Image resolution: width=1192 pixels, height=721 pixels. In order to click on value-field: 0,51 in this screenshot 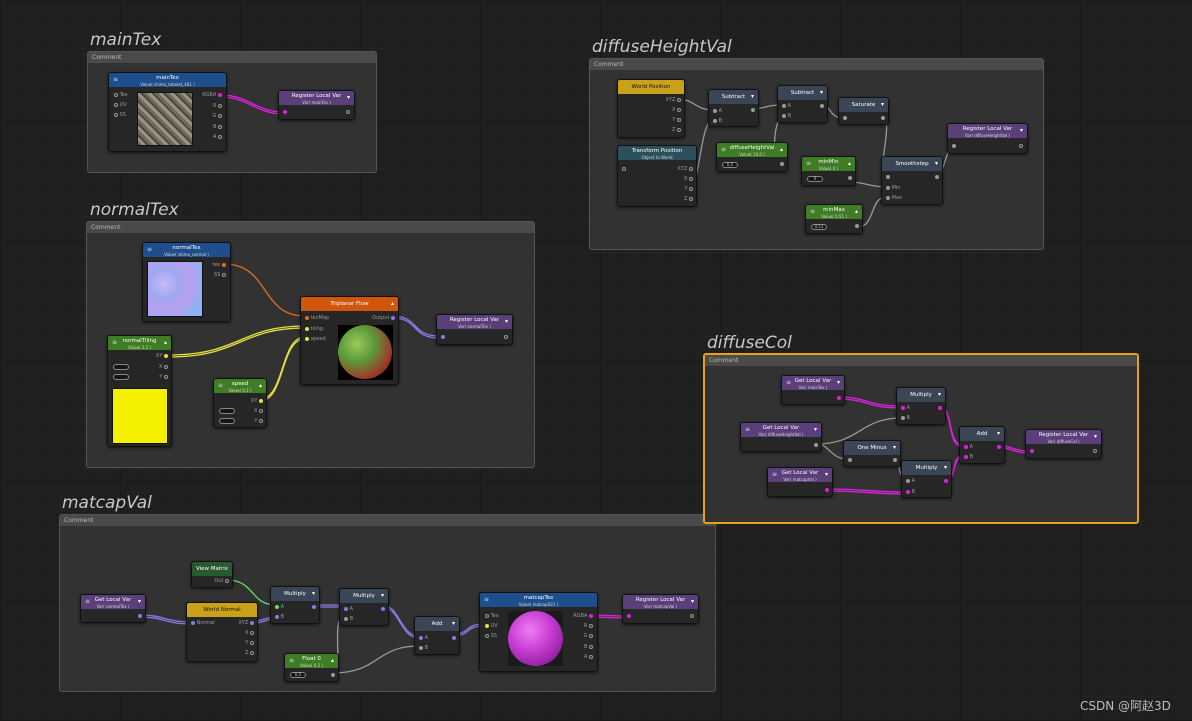, I will do `click(819, 227)`.